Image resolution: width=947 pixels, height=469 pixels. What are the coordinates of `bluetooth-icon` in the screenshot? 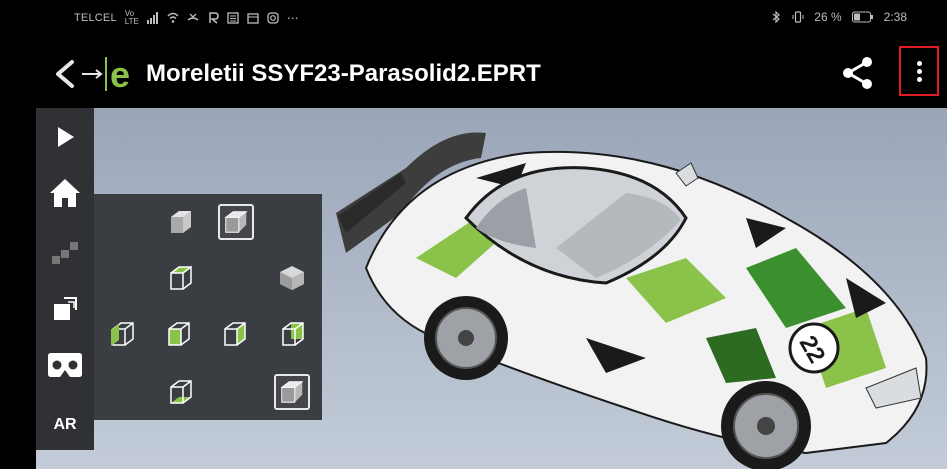 It's located at (776, 17).